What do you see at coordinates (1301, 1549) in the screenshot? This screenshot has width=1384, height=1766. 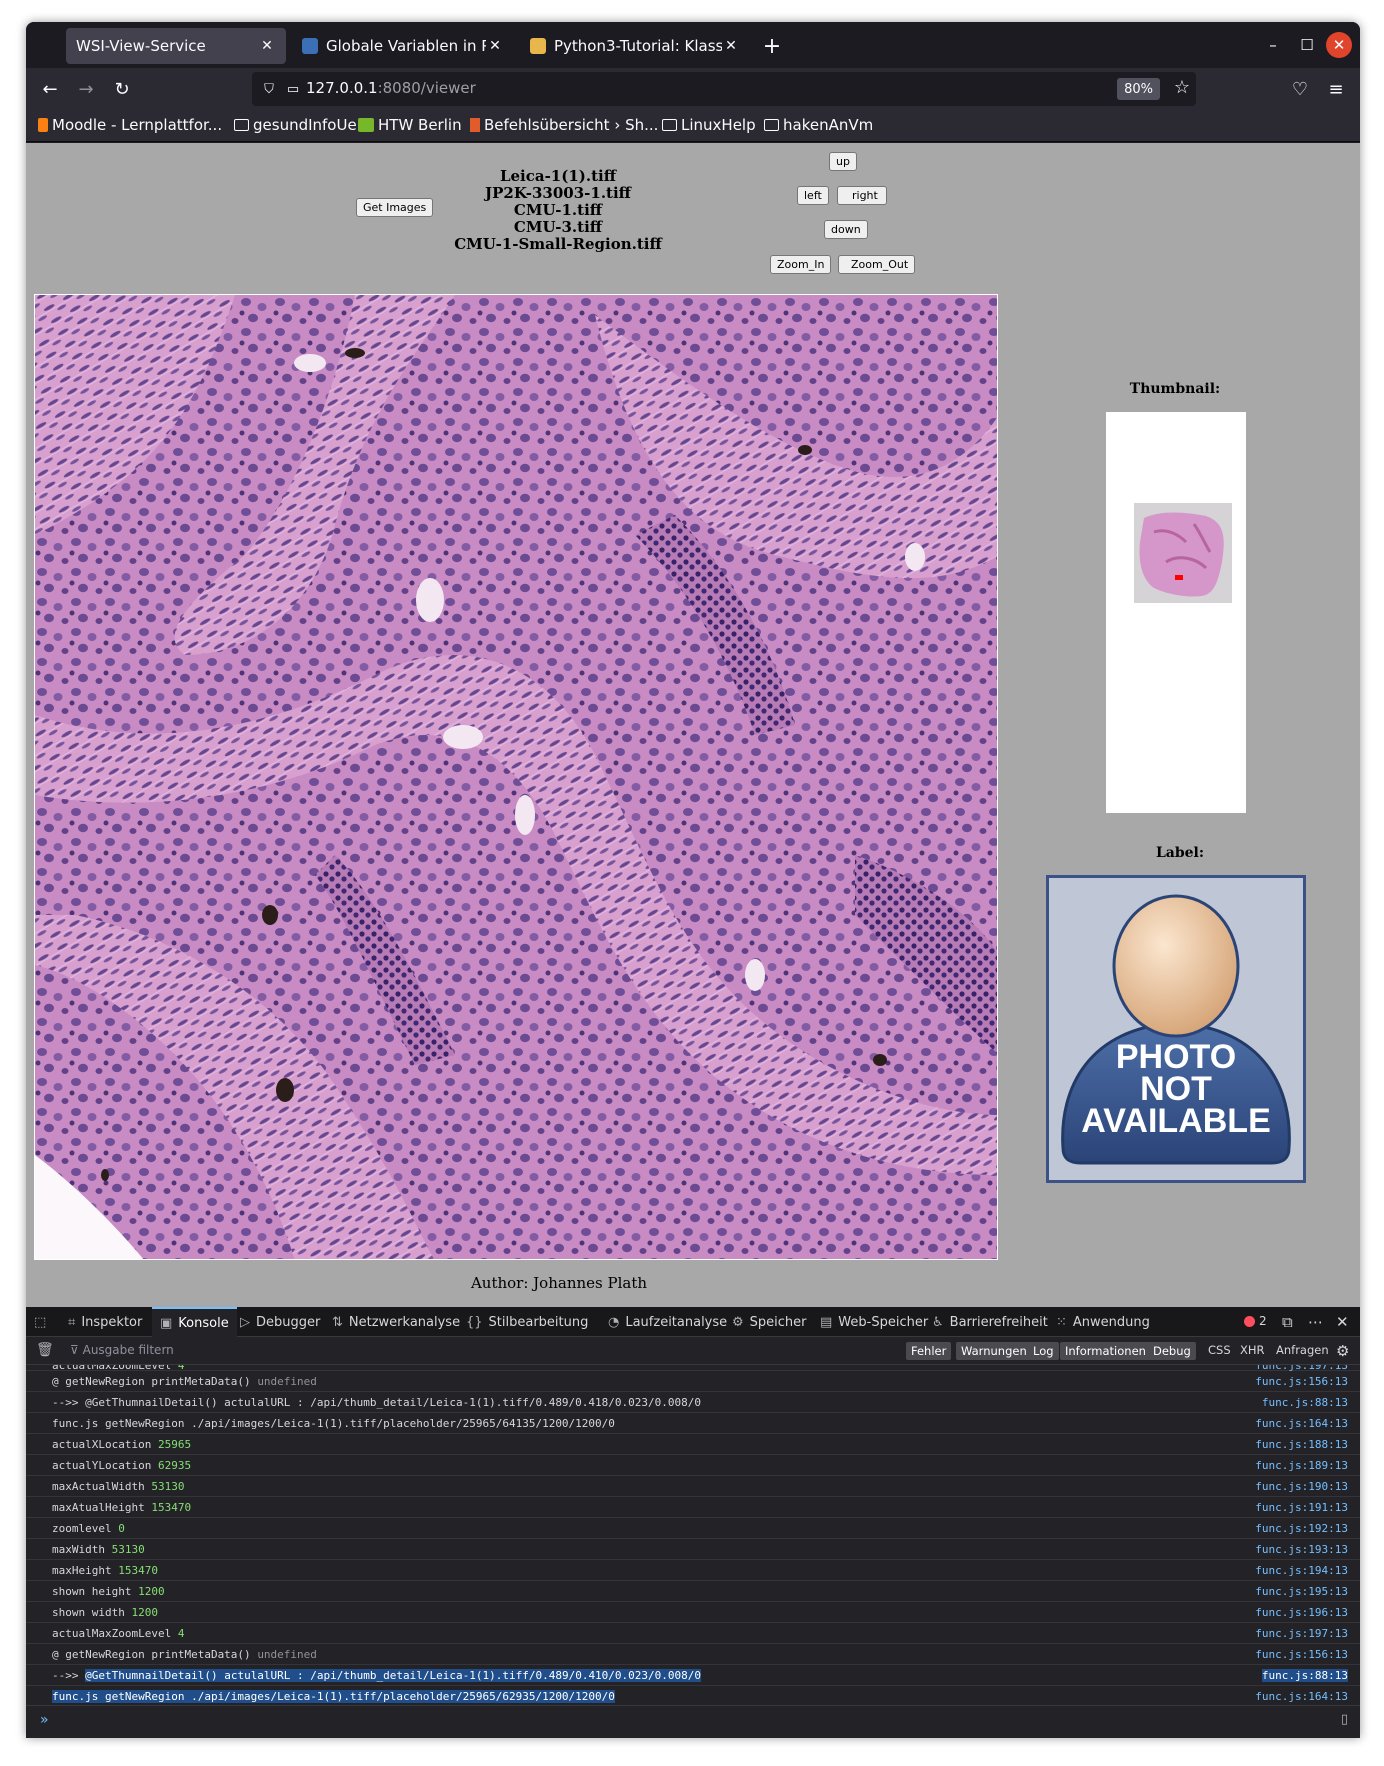 I see `log-source-link: func.js:193:13` at bounding box center [1301, 1549].